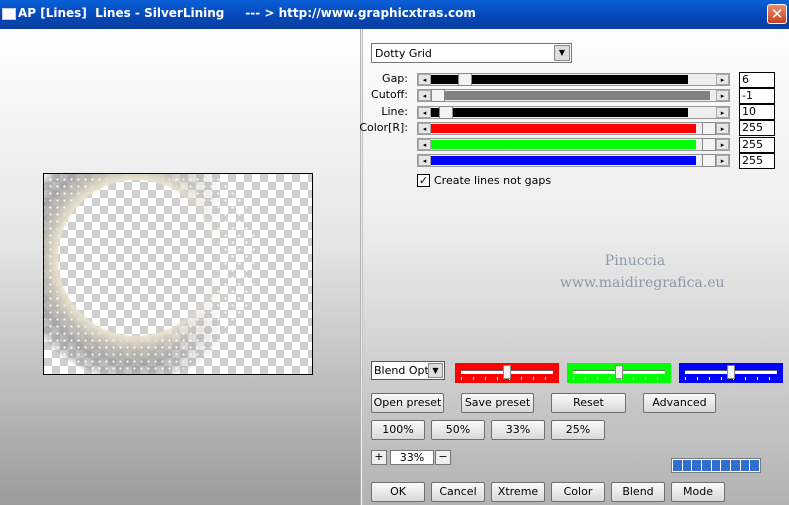 The height and width of the screenshot is (505, 789). What do you see at coordinates (757, 80) in the screenshot?
I see `slider-value-field: 6` at bounding box center [757, 80].